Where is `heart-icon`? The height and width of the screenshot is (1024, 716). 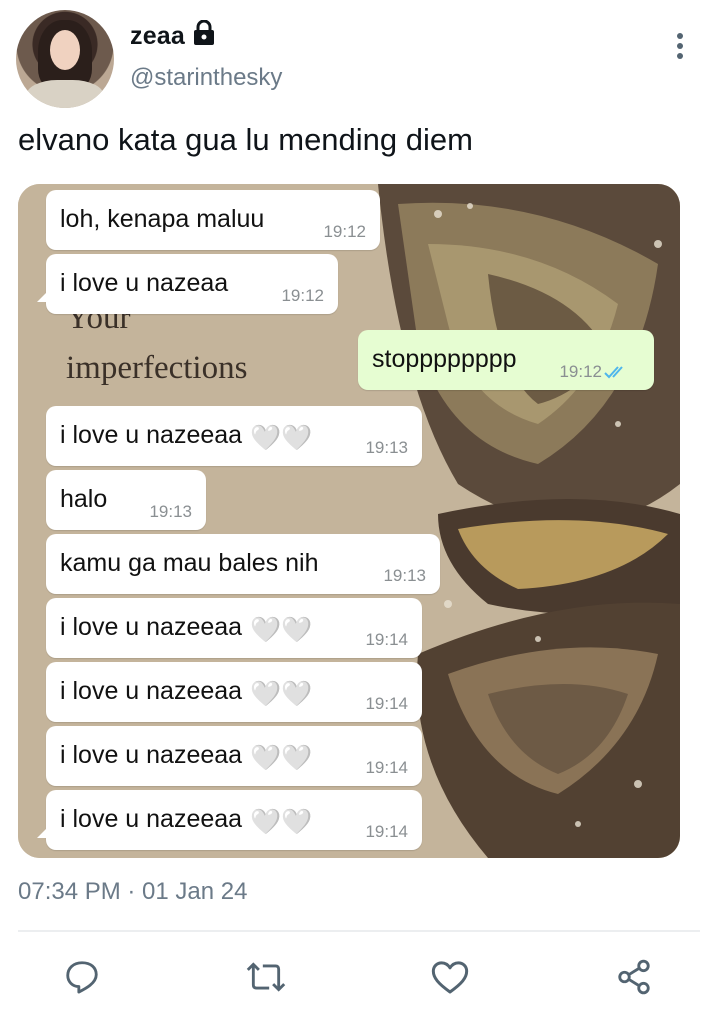
heart-icon is located at coordinates (450, 977).